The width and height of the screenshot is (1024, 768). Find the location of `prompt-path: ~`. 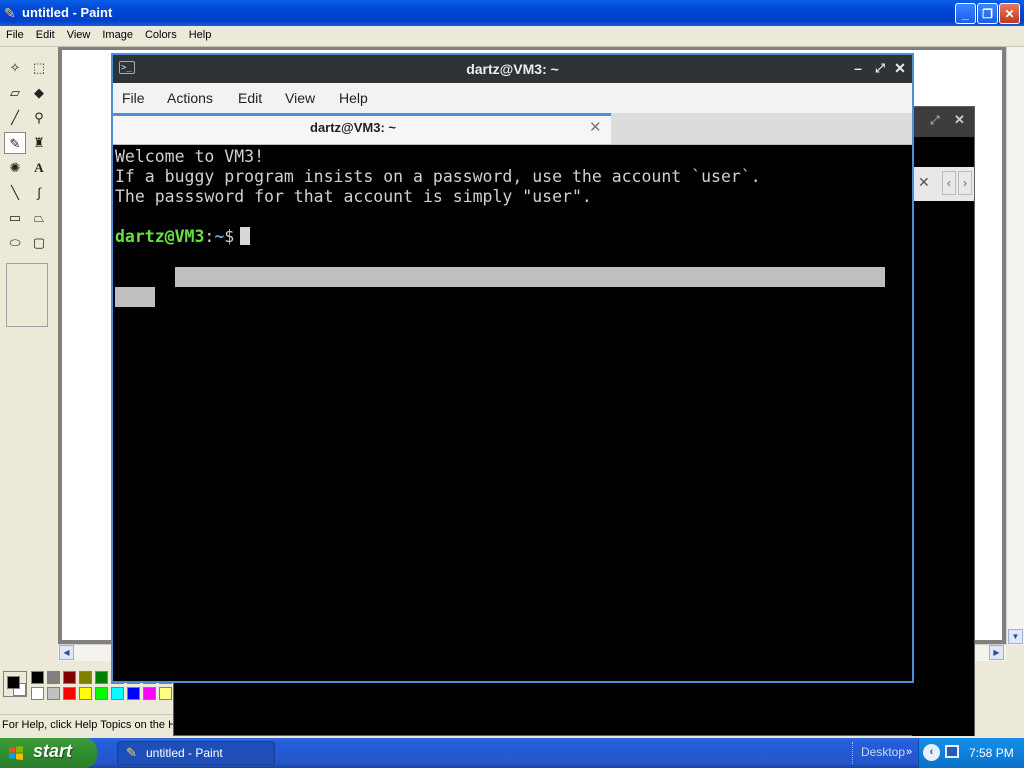

prompt-path: ~ is located at coordinates (219, 236).